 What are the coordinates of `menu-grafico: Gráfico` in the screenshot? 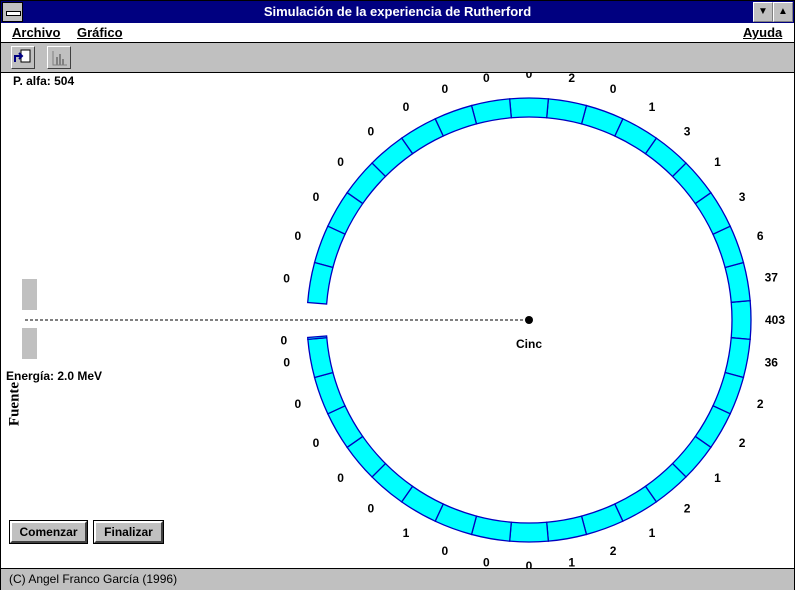 It's located at (100, 32).